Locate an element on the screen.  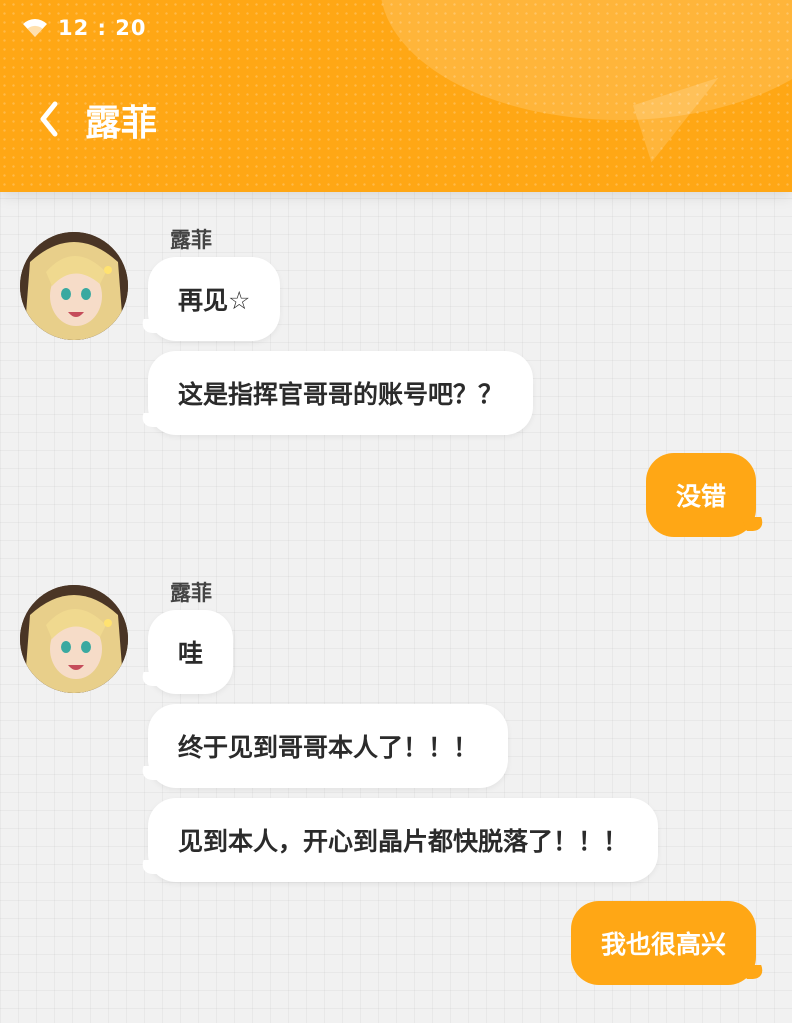
message-bubble-incoming: 再见☆ is located at coordinates (214, 299).